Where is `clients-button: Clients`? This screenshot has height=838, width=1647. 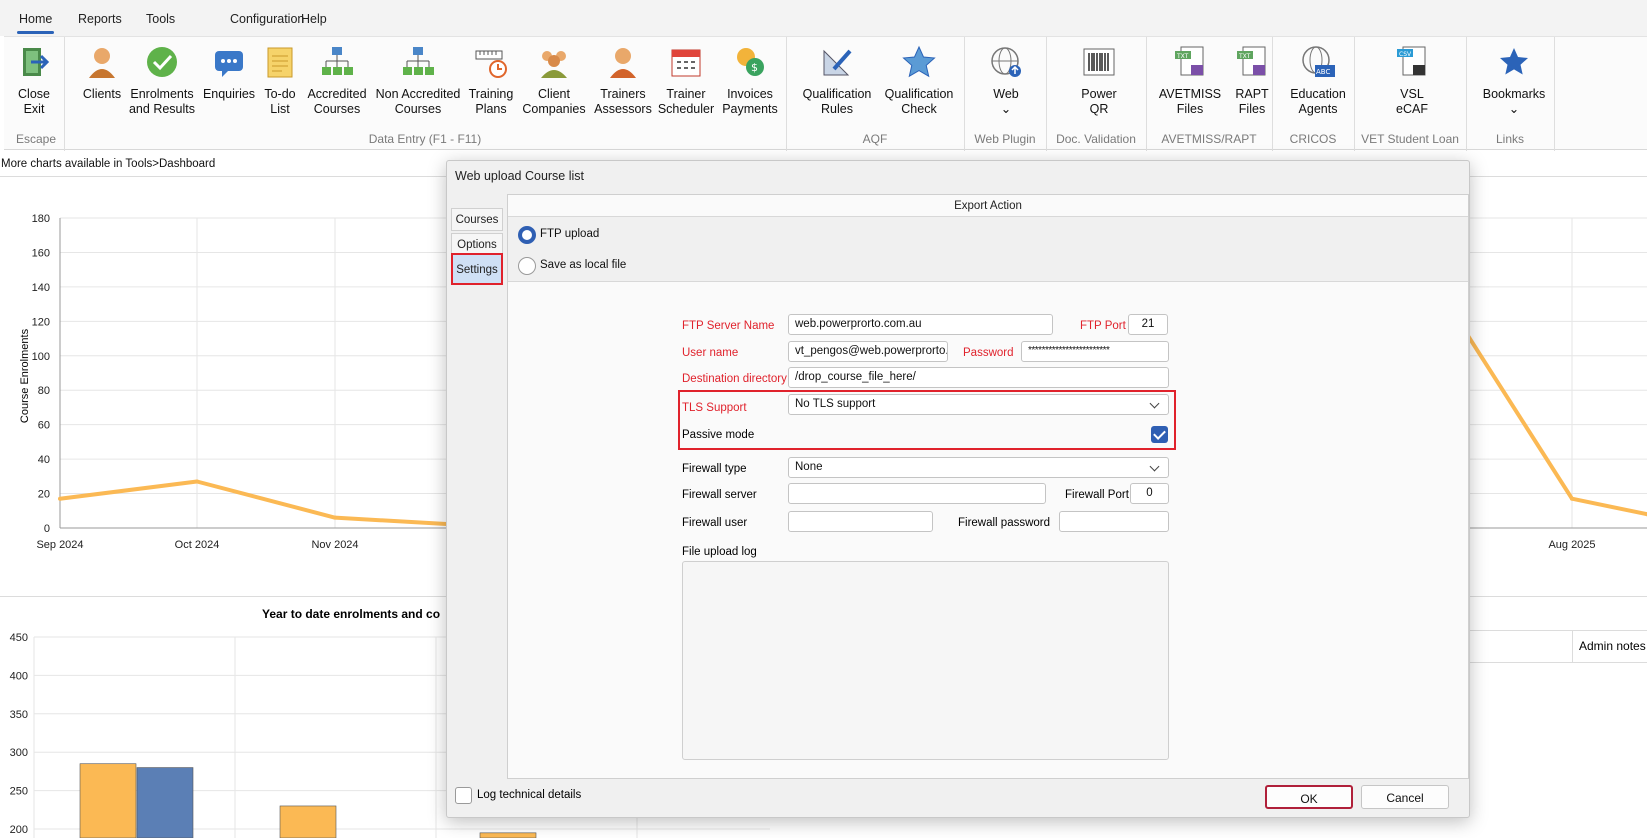 clients-button: Clients is located at coordinates (102, 73).